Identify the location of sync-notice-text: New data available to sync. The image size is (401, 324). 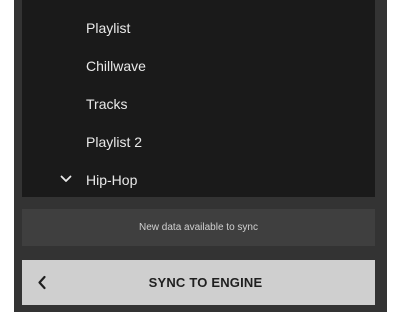
(198, 227).